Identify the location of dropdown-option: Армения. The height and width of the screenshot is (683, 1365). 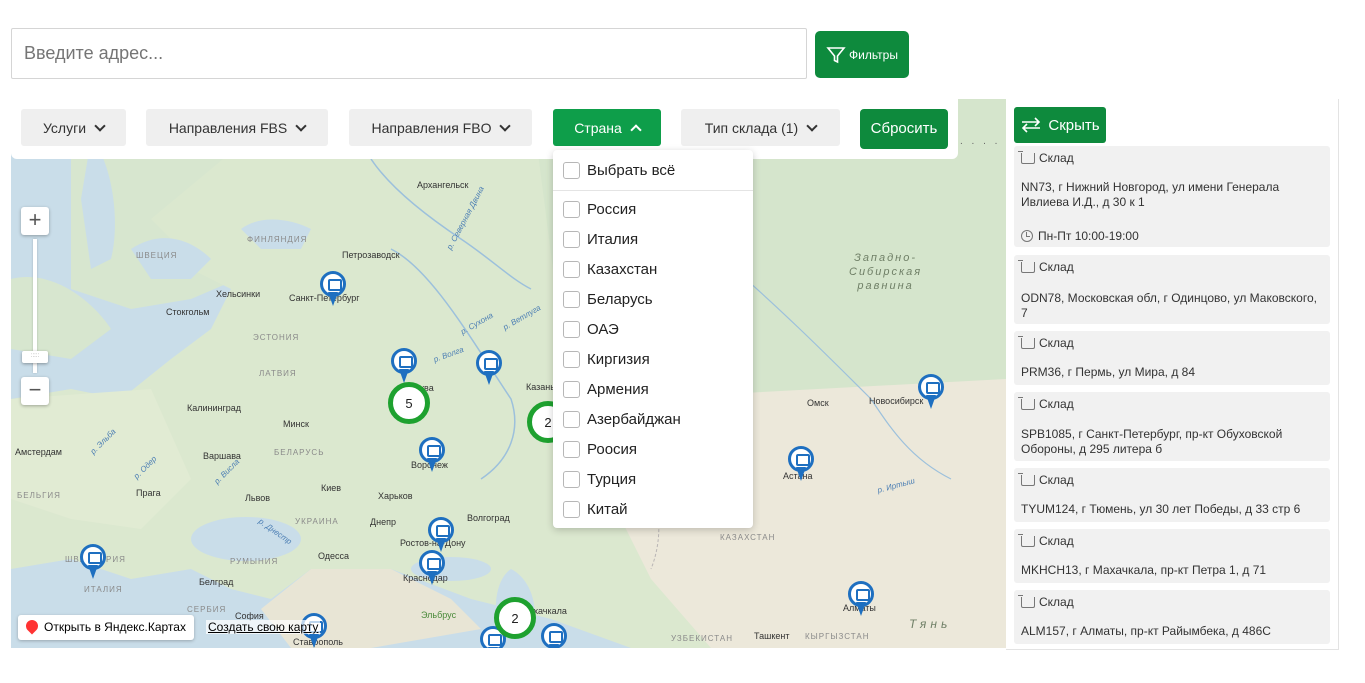
(606, 389).